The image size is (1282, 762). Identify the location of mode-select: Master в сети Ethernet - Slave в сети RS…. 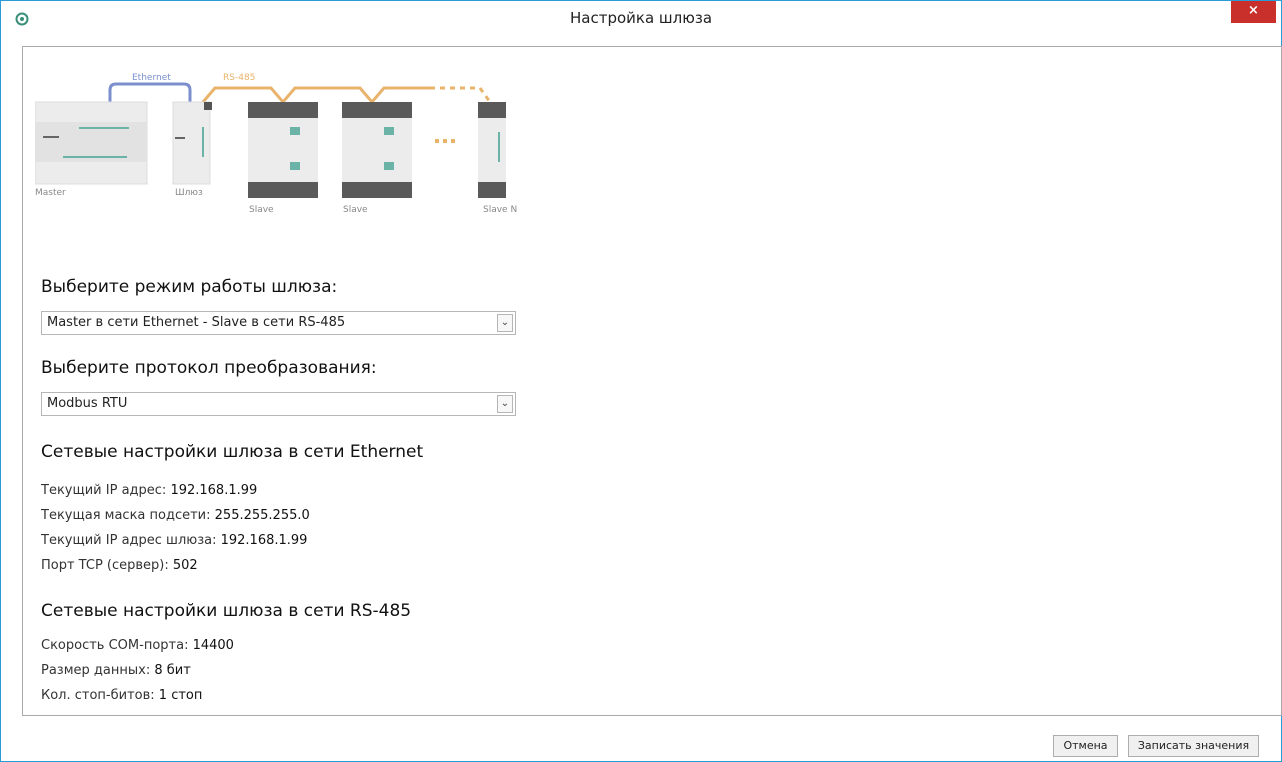
(278, 323).